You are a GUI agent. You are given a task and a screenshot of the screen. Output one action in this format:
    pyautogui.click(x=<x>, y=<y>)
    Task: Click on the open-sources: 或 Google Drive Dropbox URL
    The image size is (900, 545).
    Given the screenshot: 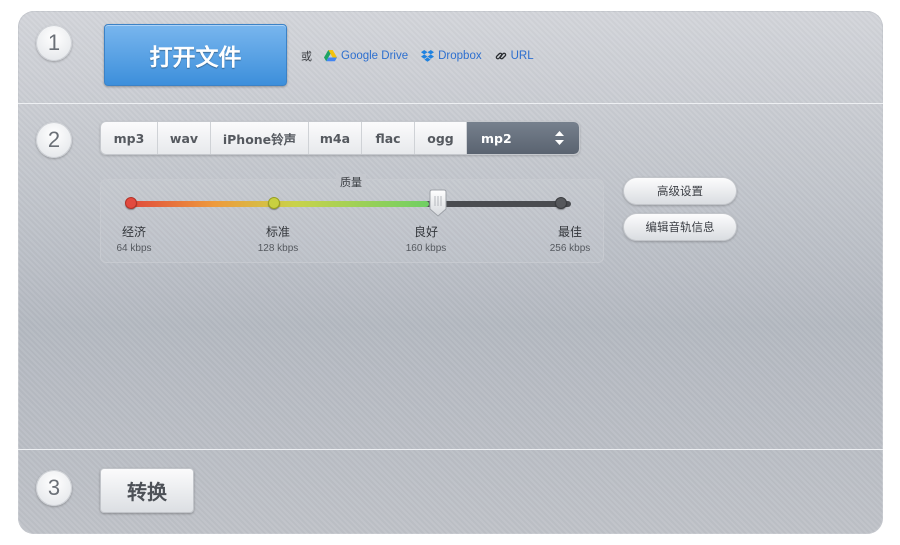 What is the action you would take?
    pyautogui.click(x=424, y=56)
    